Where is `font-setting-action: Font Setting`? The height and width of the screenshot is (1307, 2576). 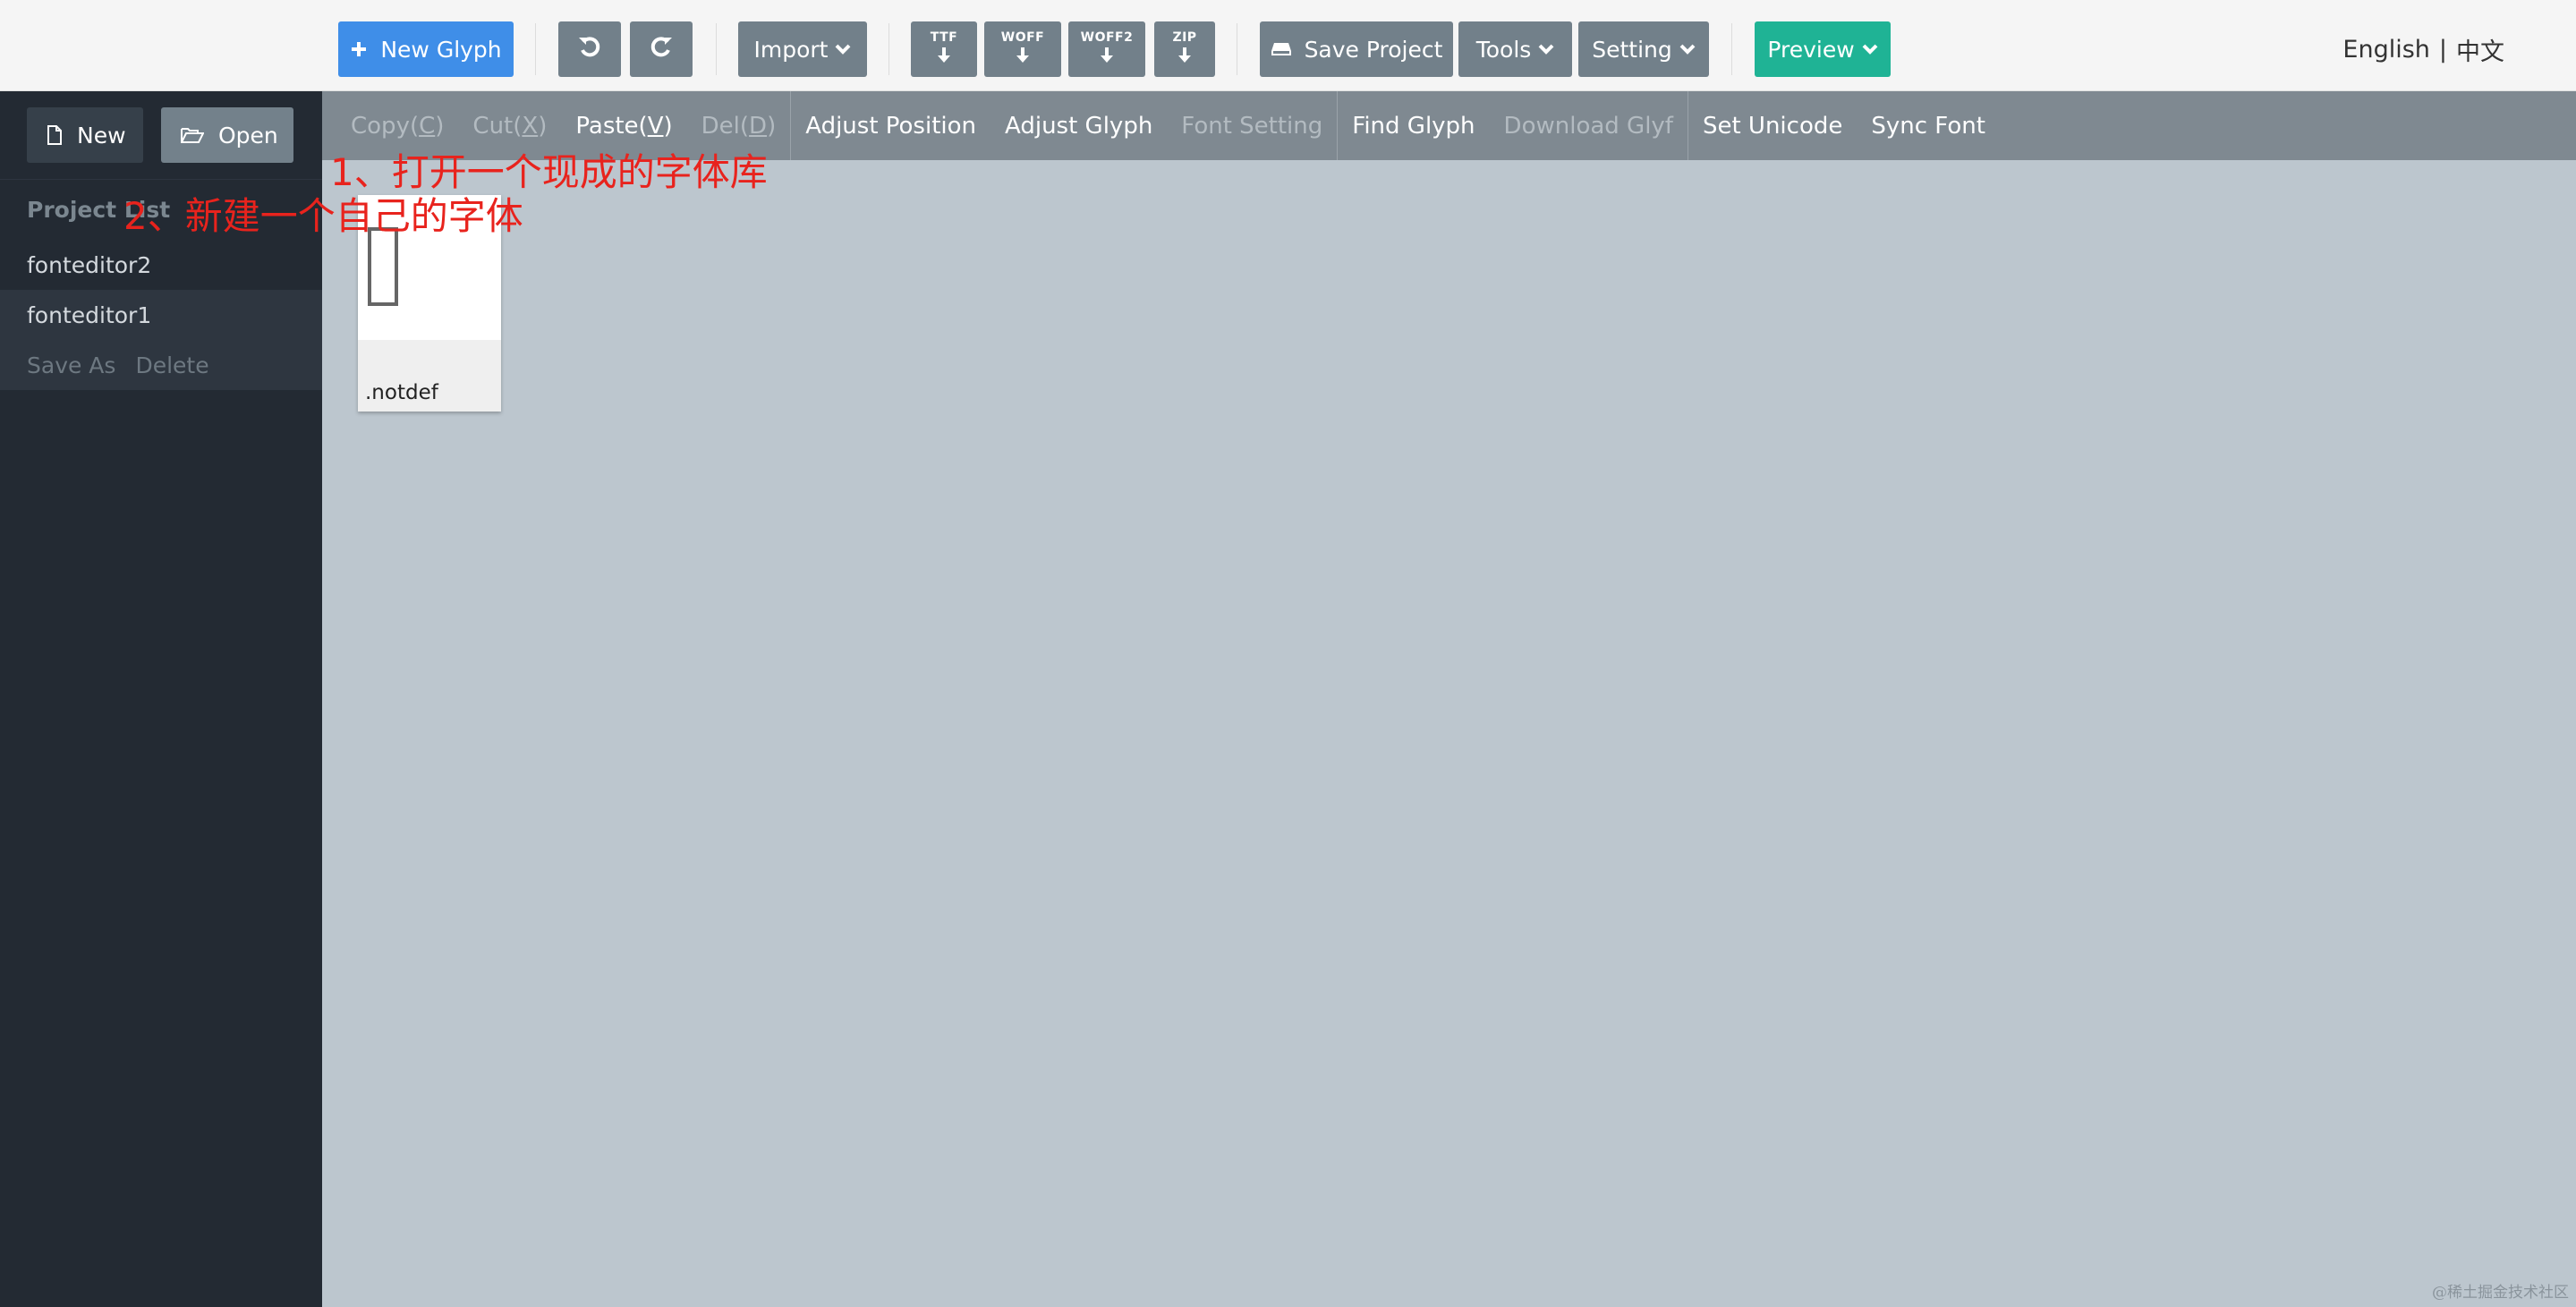 font-setting-action: Font Setting is located at coordinates (1252, 126).